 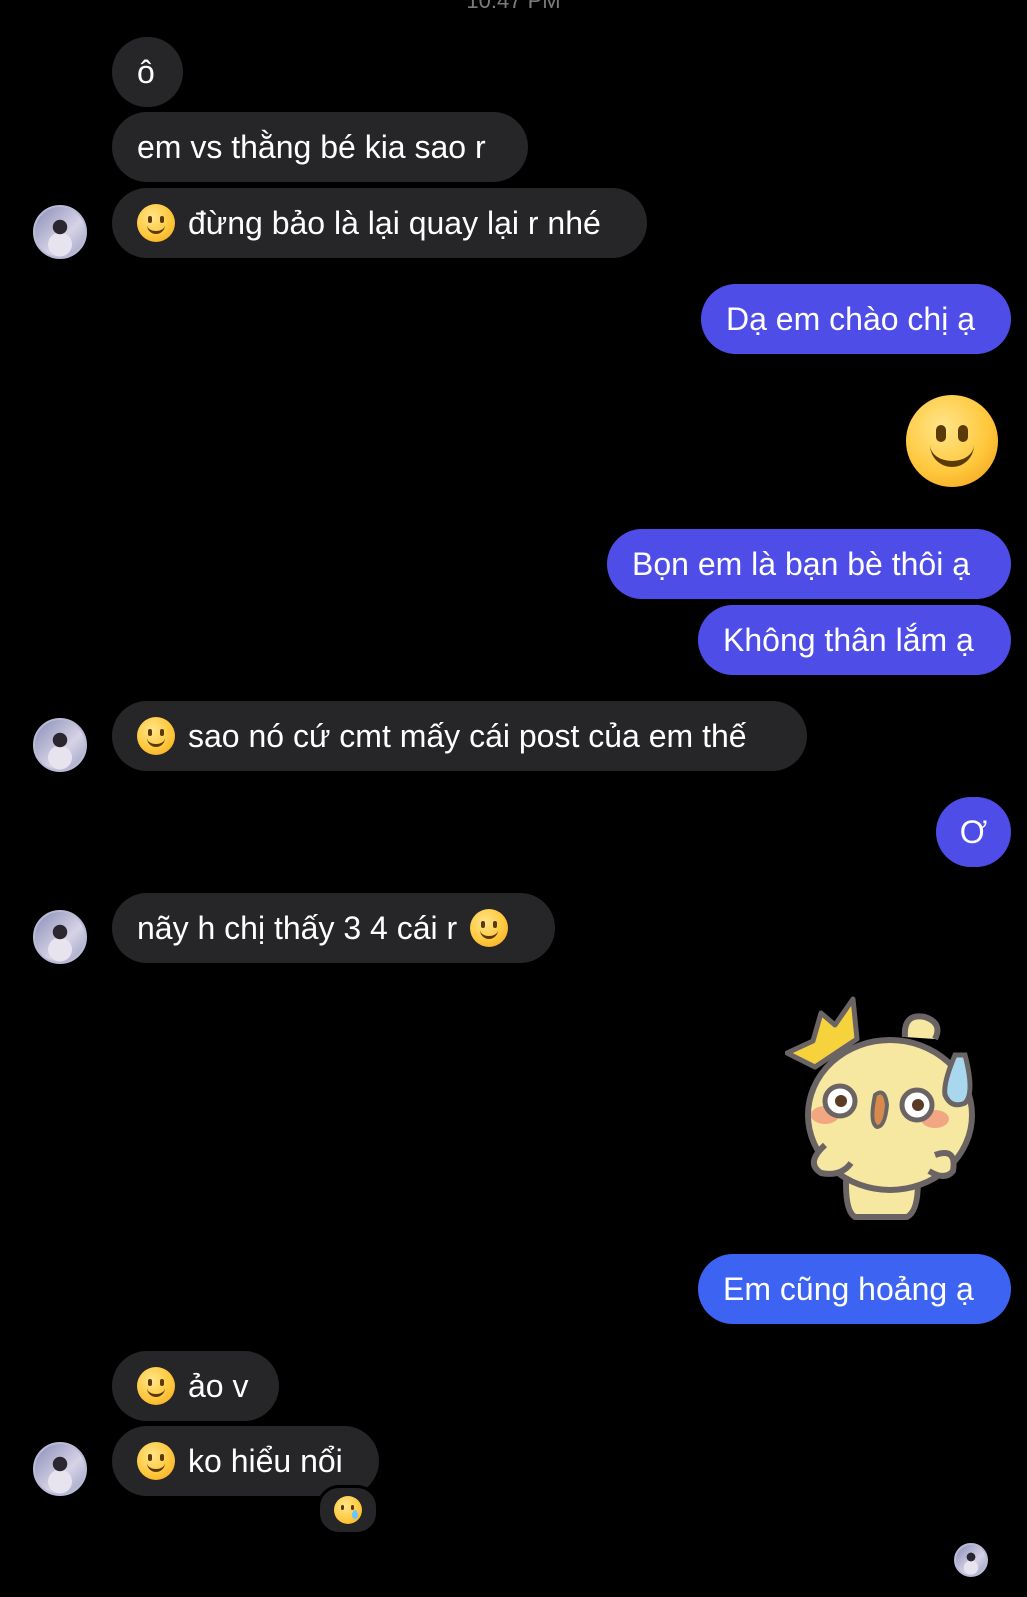 I want to click on incoming-message: ô, so click(x=147, y=72).